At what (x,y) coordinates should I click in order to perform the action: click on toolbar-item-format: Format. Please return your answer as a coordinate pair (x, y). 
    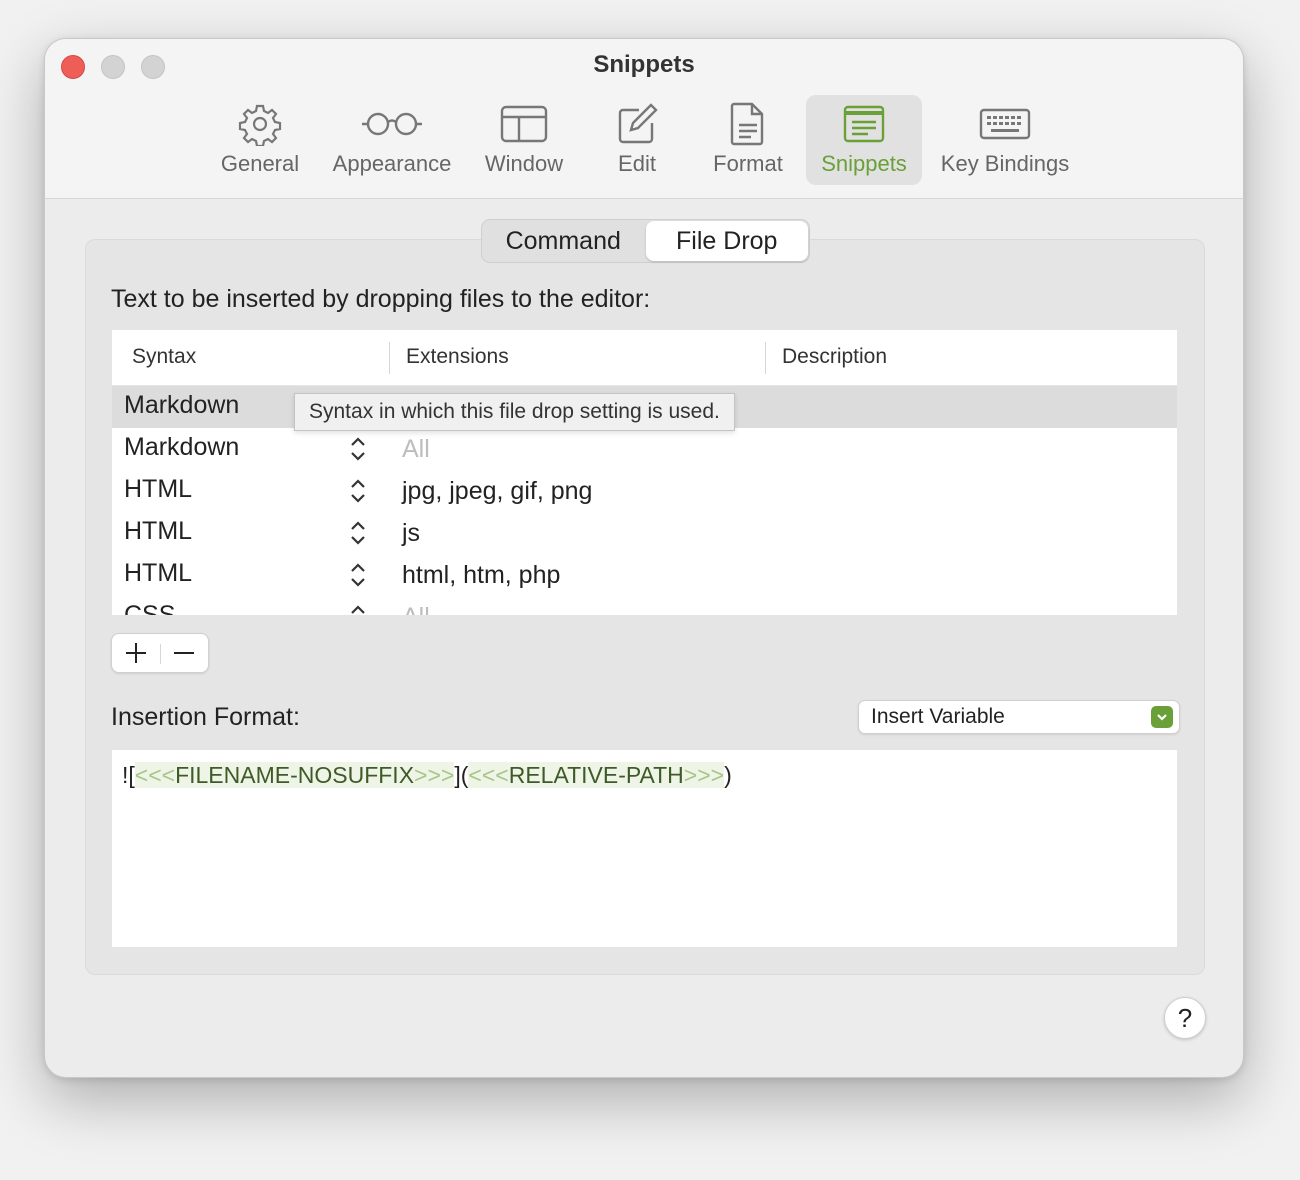
    Looking at the image, I should click on (748, 140).